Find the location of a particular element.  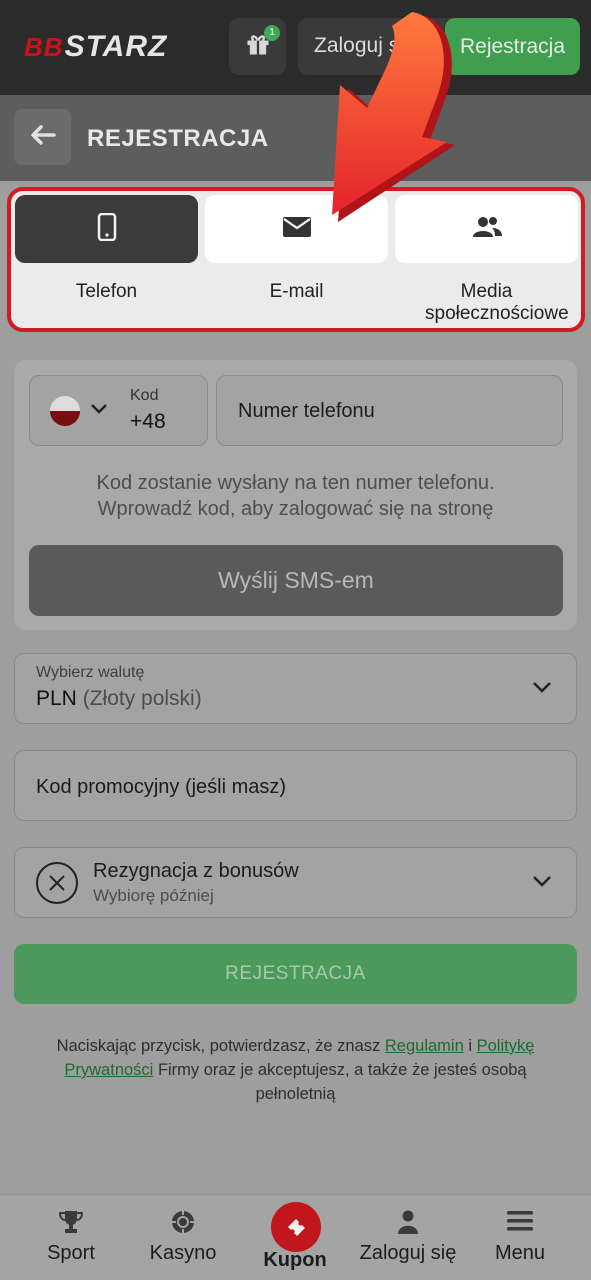

ticket-icon is located at coordinates (296, 1227).